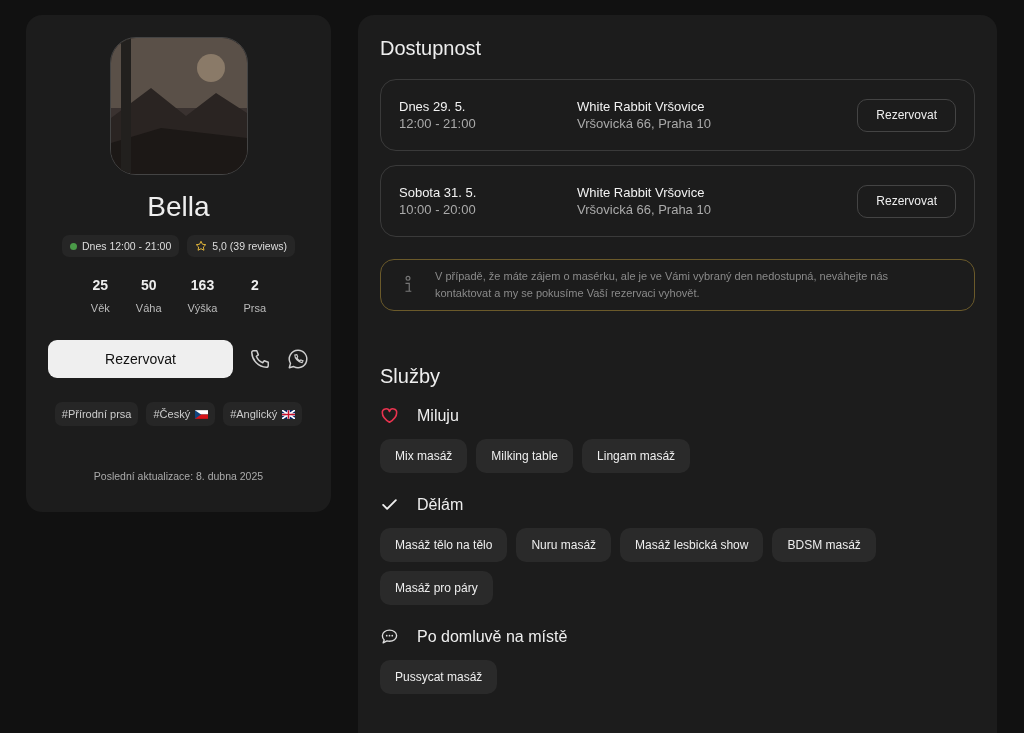 The height and width of the screenshot is (733, 1024). I want to click on hashtag: #Český, so click(181, 414).